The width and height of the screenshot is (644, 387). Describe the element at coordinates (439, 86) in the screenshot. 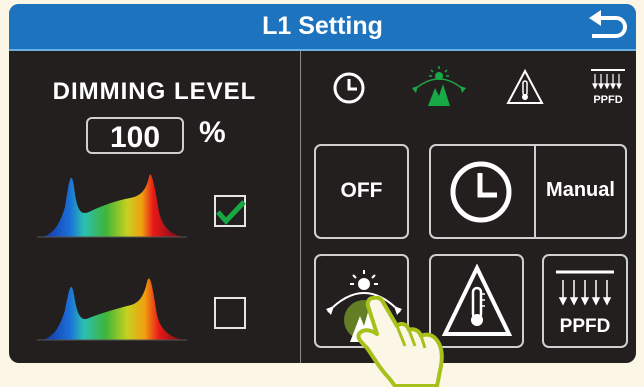

I see `sunrise-sunset-icon` at that location.